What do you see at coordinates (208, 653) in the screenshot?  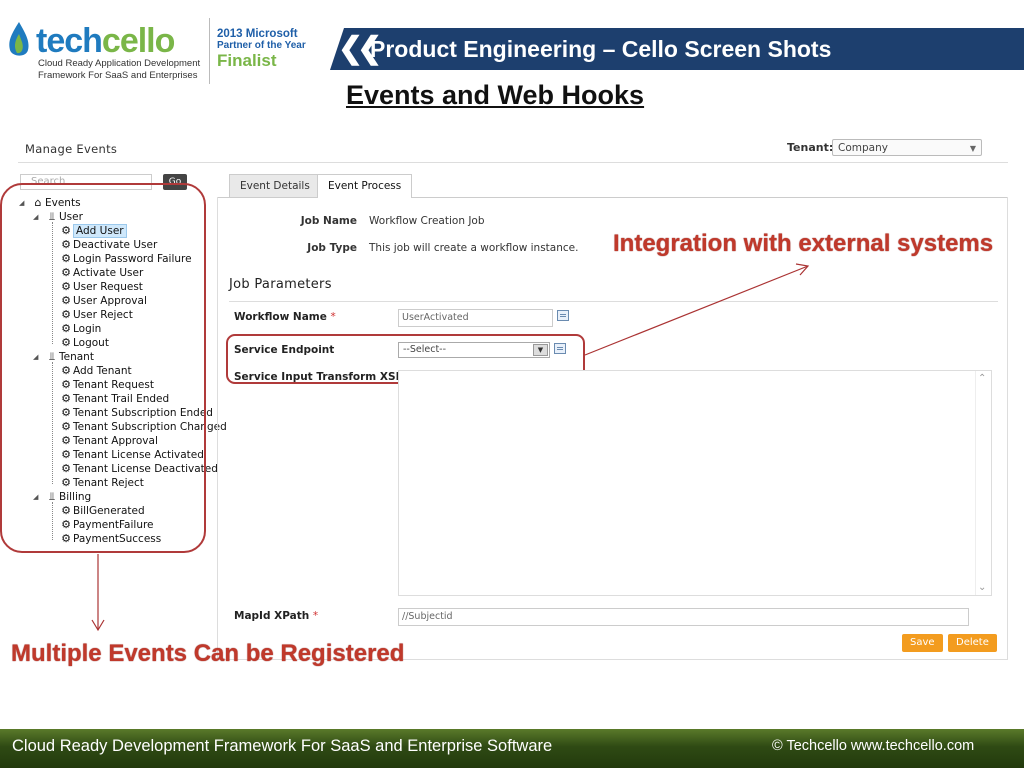 I see `multiple-events-callout: Multiple Events Can be Registered` at bounding box center [208, 653].